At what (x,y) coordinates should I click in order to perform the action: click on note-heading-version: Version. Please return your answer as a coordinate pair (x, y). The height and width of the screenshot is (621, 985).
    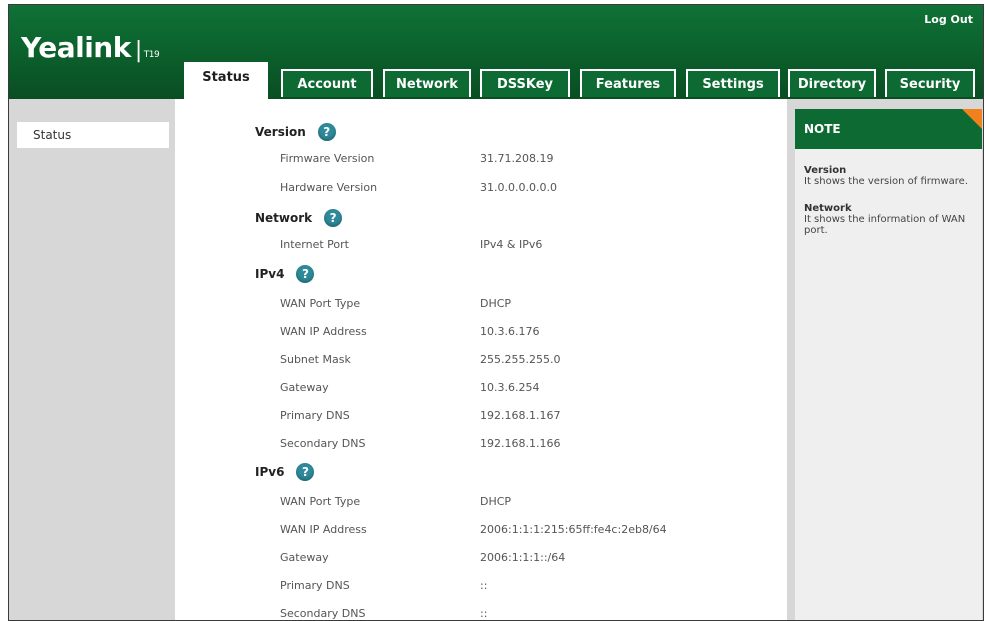
    Looking at the image, I should click on (825, 170).